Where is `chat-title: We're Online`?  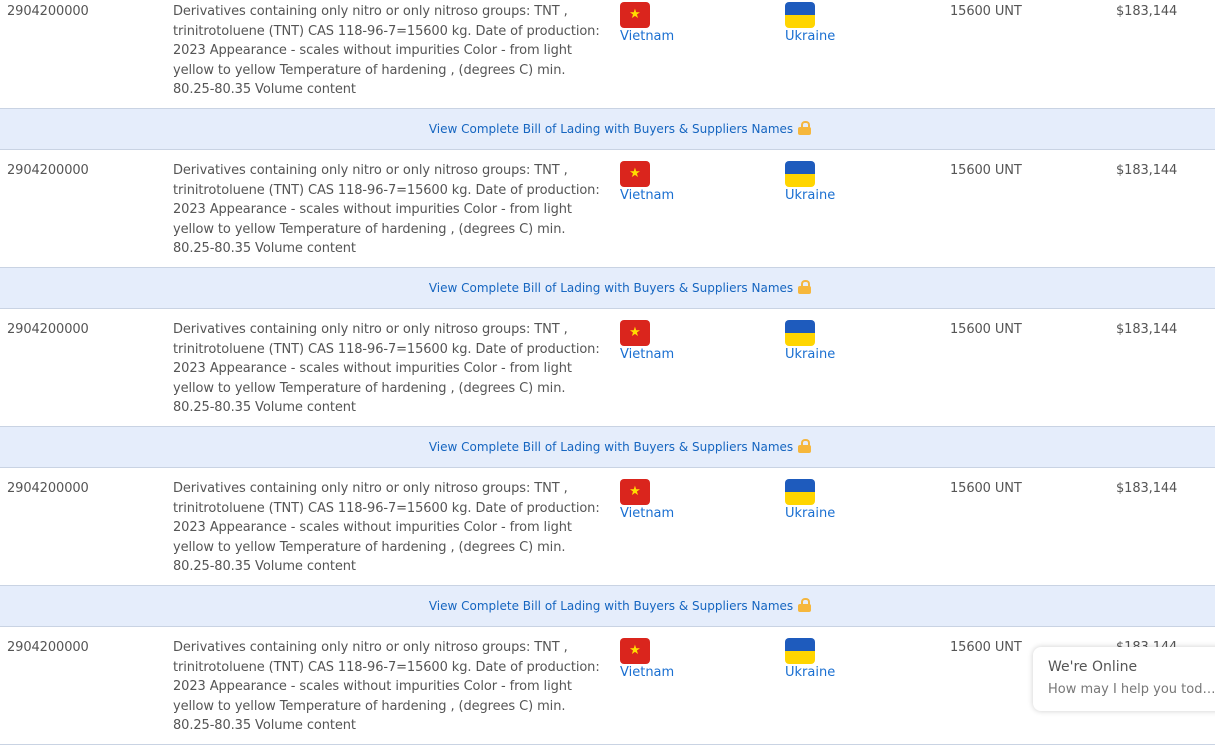
chat-title: We're Online is located at coordinates (1093, 667).